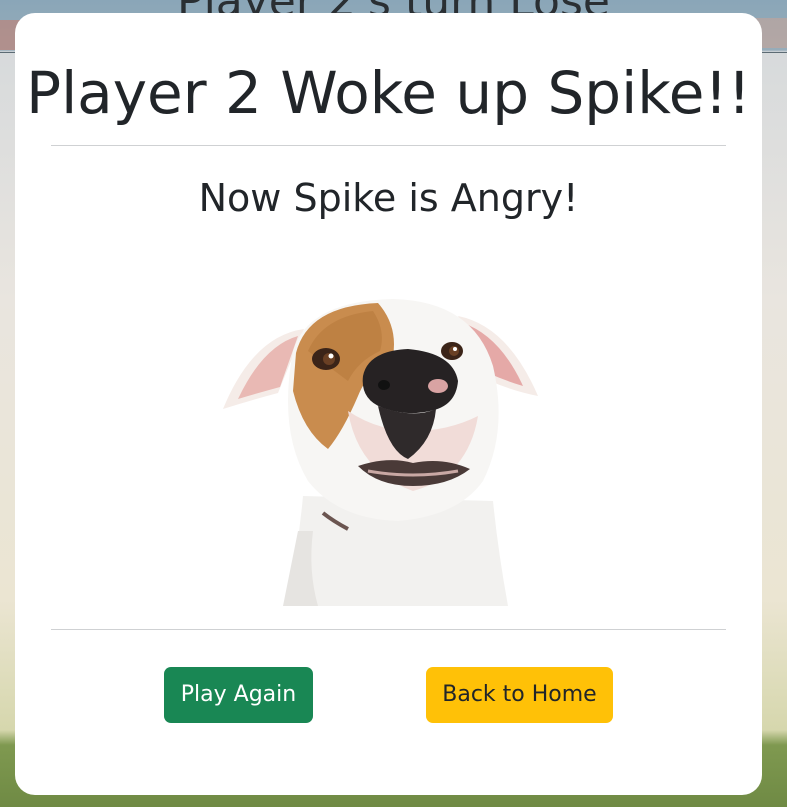 Image resolution: width=787 pixels, height=807 pixels. I want to click on play-again-button: Play Again, so click(238, 695).